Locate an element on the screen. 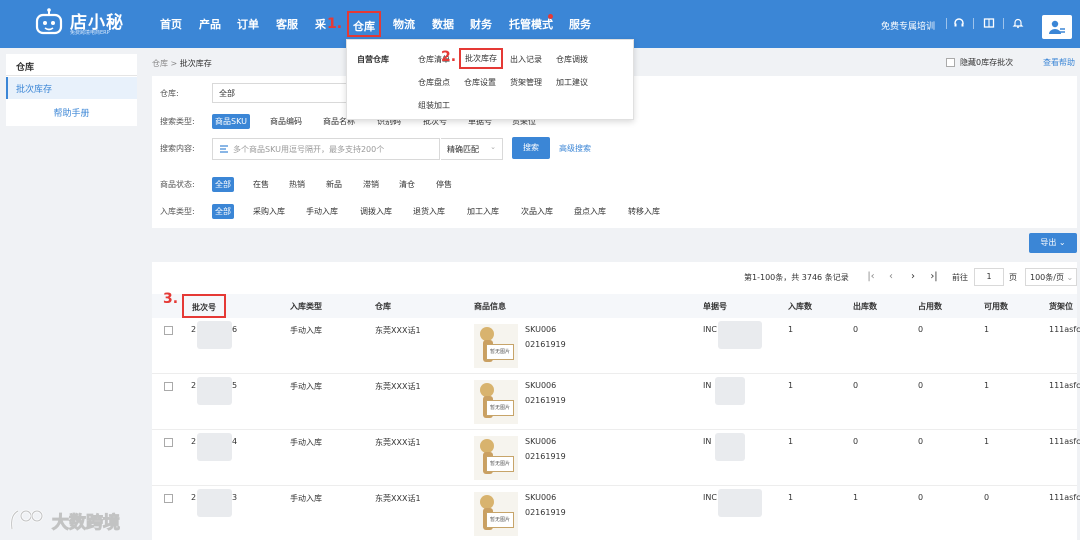 The height and width of the screenshot is (540, 1080). col-available-qty: 可用数 is located at coordinates (996, 306).